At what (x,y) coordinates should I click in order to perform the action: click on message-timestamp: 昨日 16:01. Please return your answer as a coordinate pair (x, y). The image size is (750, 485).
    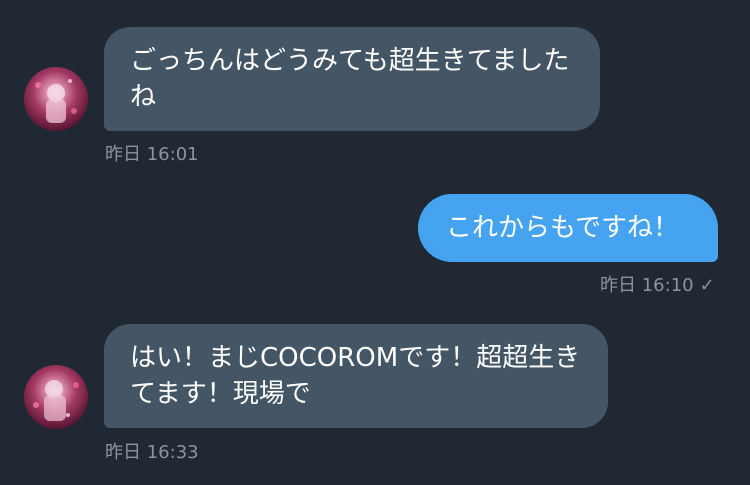
    Looking at the image, I should click on (152, 154).